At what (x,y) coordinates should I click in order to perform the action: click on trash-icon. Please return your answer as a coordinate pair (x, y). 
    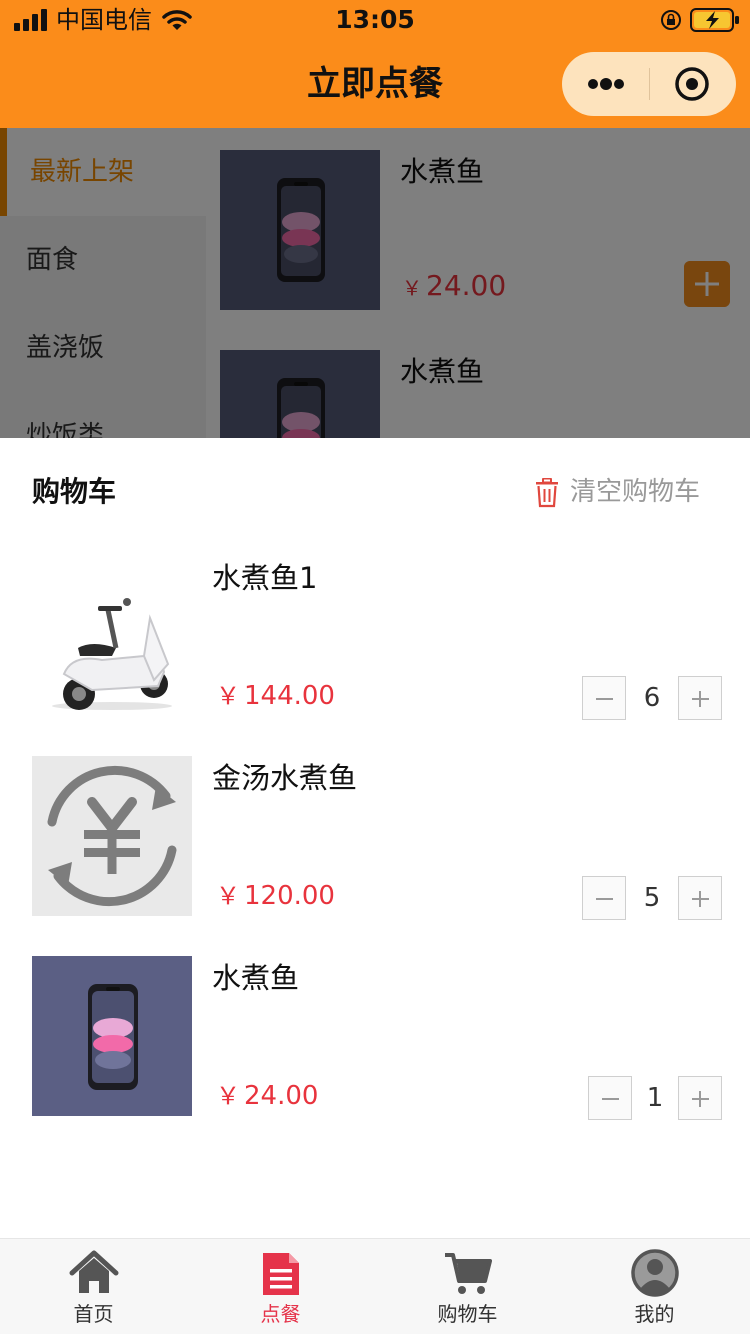
    Looking at the image, I should click on (547, 493).